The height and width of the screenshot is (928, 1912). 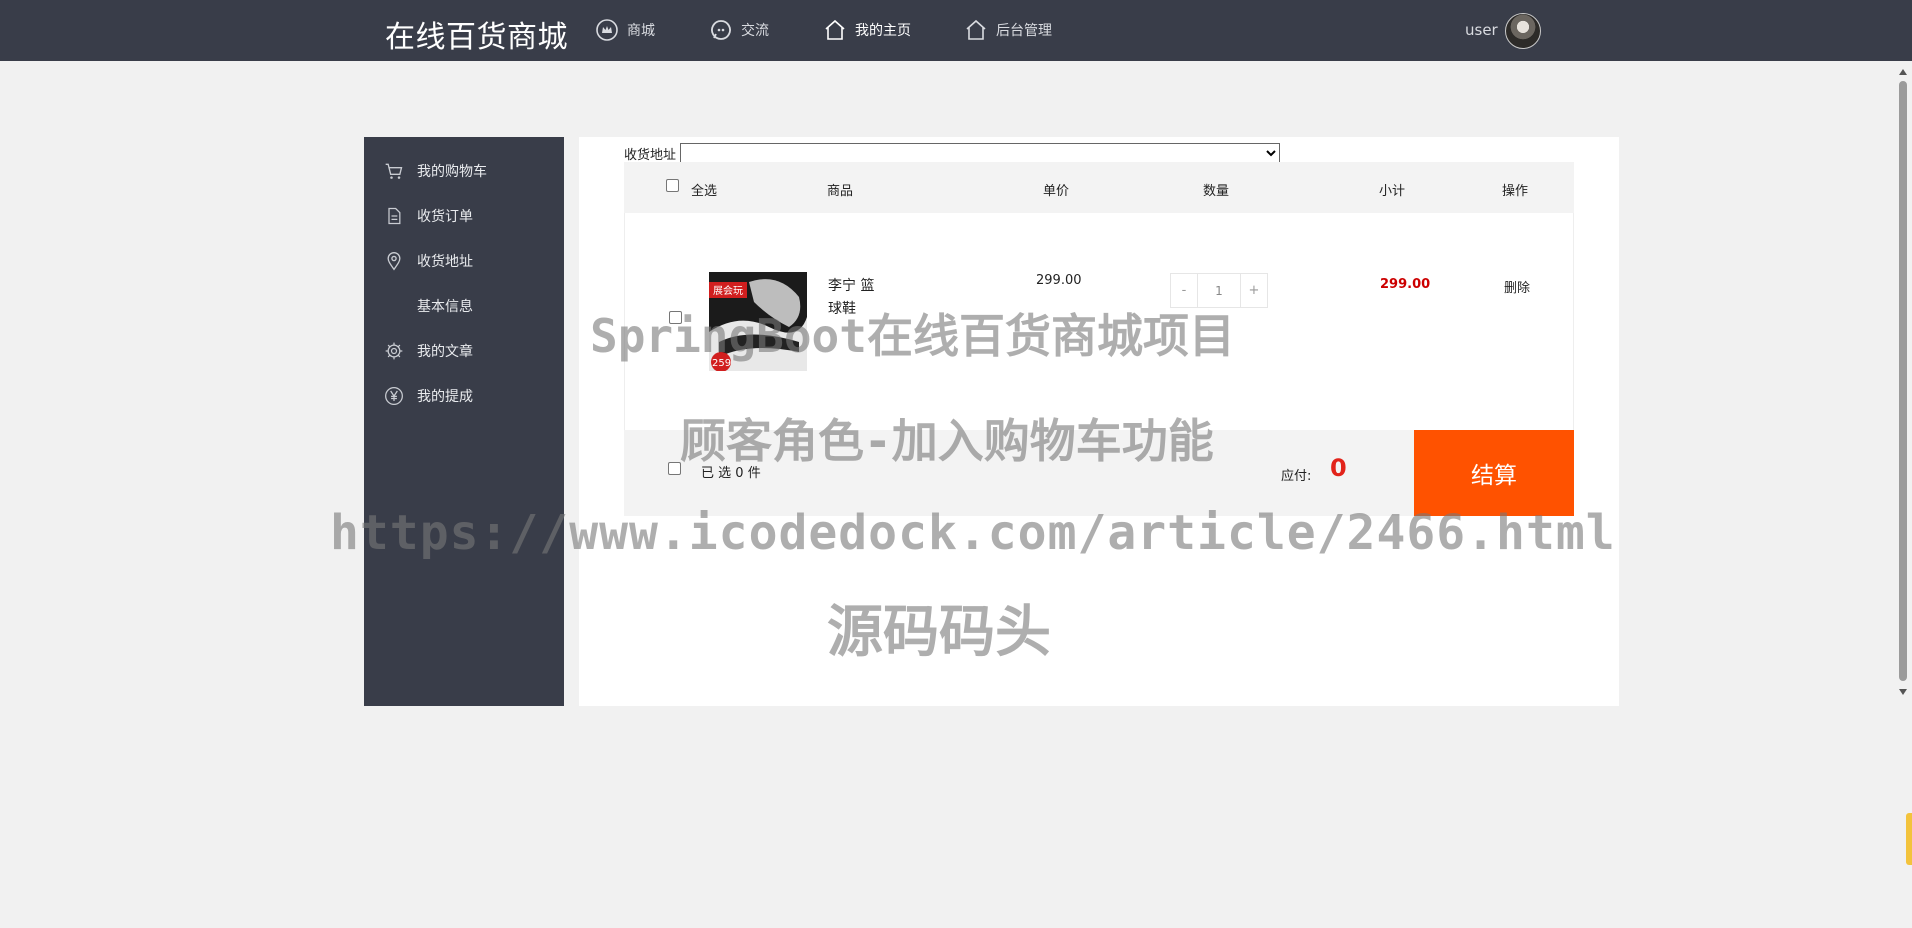 What do you see at coordinates (947, 441) in the screenshot?
I see `watermark-line-2: 顾客角色-加入购物车功能` at bounding box center [947, 441].